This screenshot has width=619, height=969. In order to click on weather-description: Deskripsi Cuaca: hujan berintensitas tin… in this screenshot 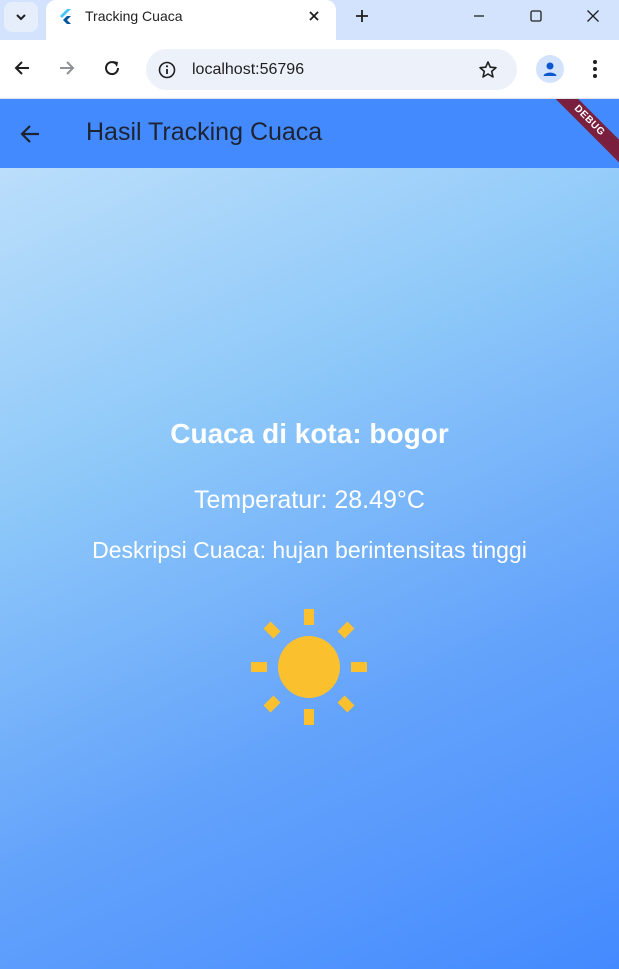, I will do `click(309, 550)`.